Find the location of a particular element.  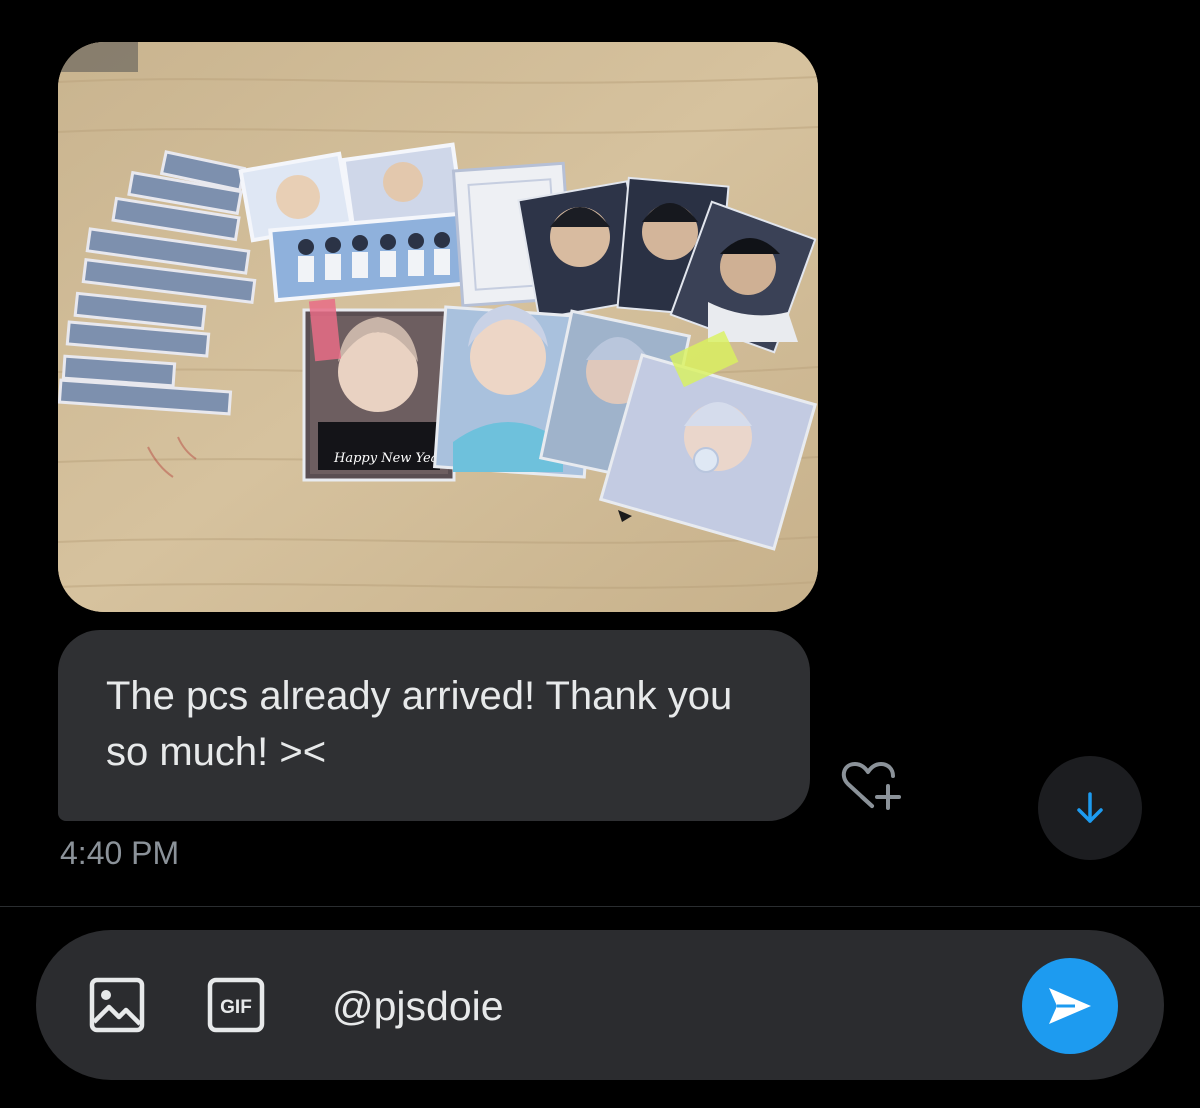

scroll-to-bottom-button is located at coordinates (1090, 808).